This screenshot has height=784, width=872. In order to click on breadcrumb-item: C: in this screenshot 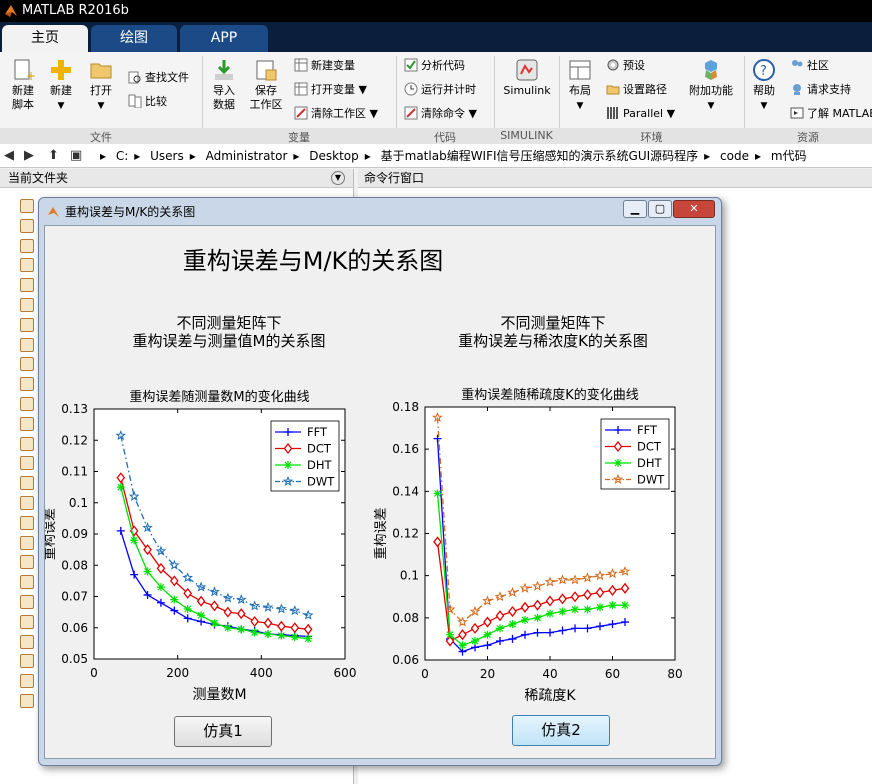, I will do `click(122, 156)`.